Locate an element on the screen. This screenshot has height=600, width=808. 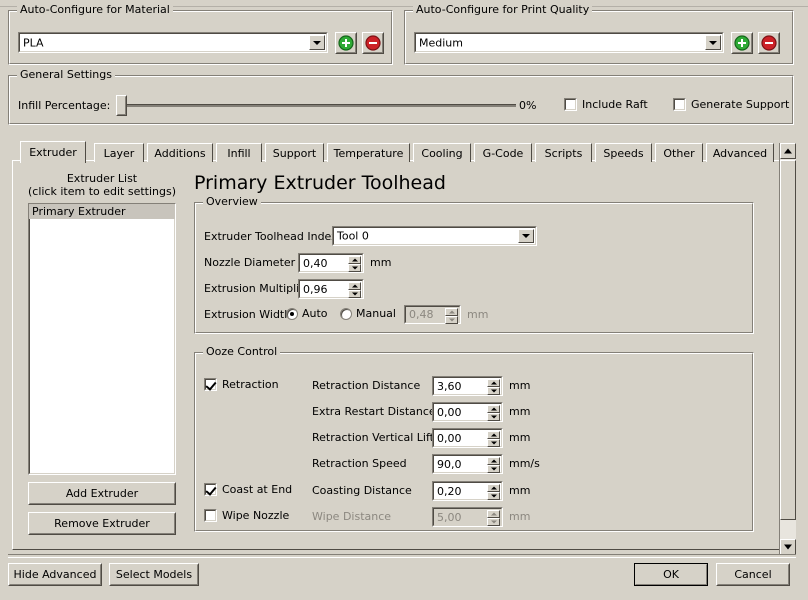
extrusion-width-auto-radio: Auto is located at coordinates (307, 313).